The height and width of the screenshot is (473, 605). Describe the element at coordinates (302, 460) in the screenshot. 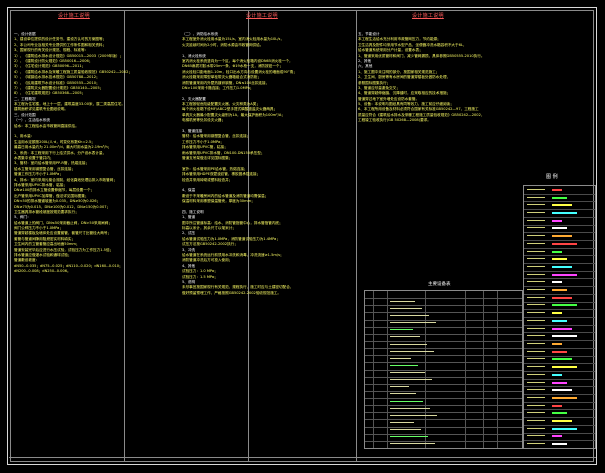

I see `title-block-strip` at that location.